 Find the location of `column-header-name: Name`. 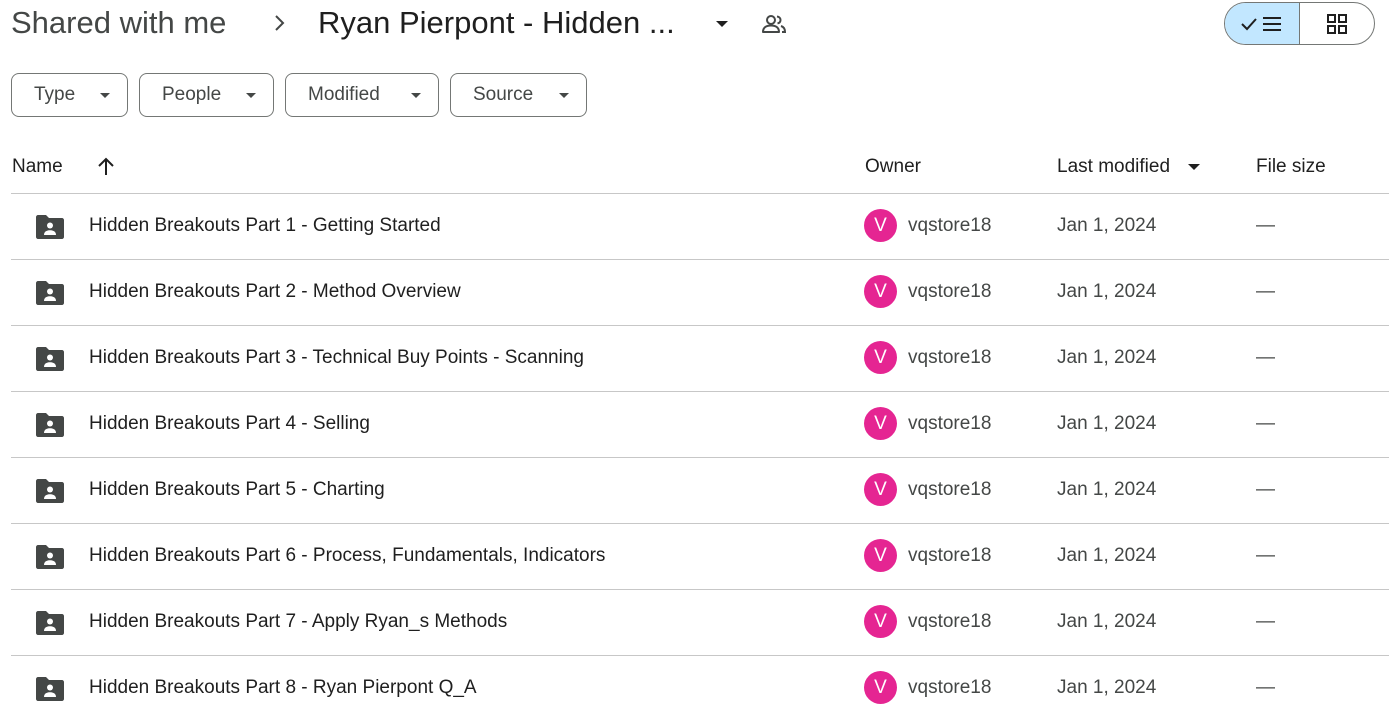

column-header-name: Name is located at coordinates (37, 167).